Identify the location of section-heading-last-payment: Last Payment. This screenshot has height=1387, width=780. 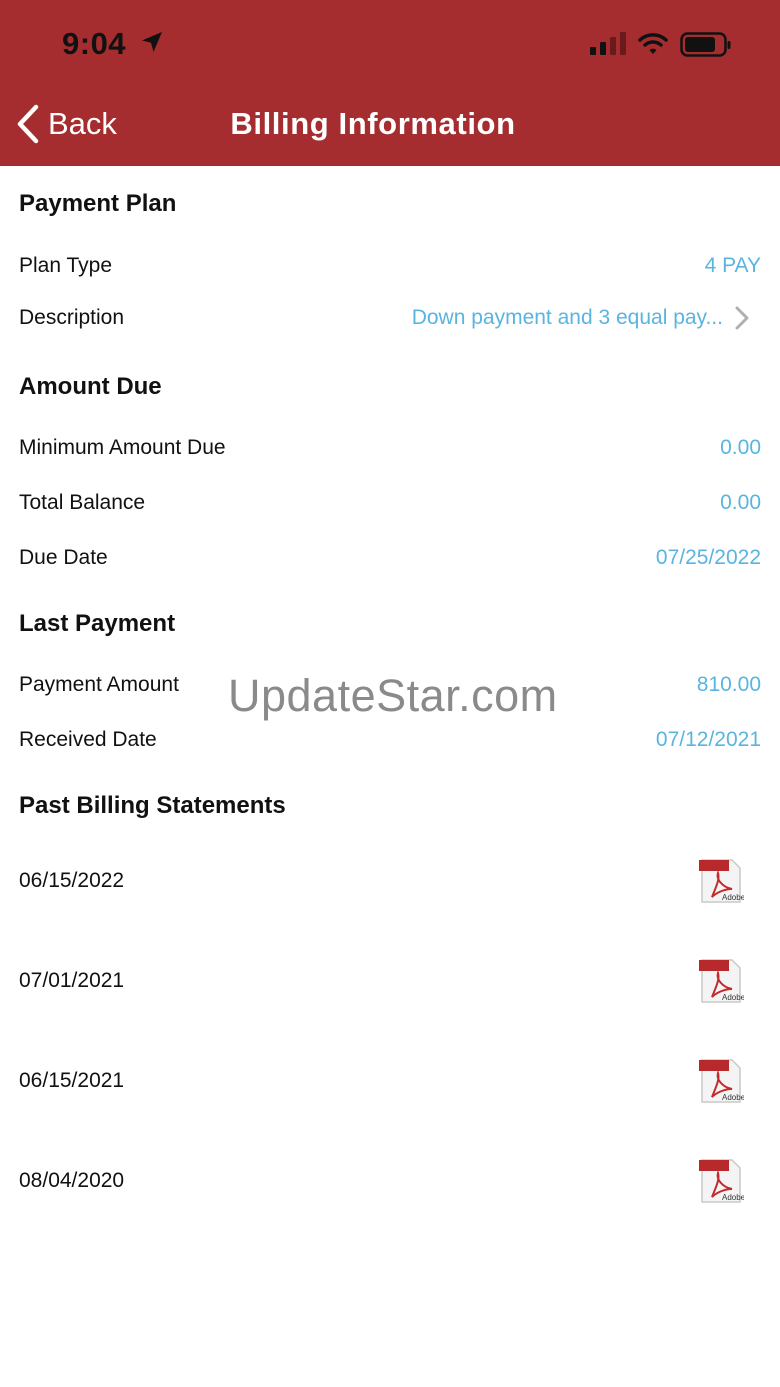
(97, 623).